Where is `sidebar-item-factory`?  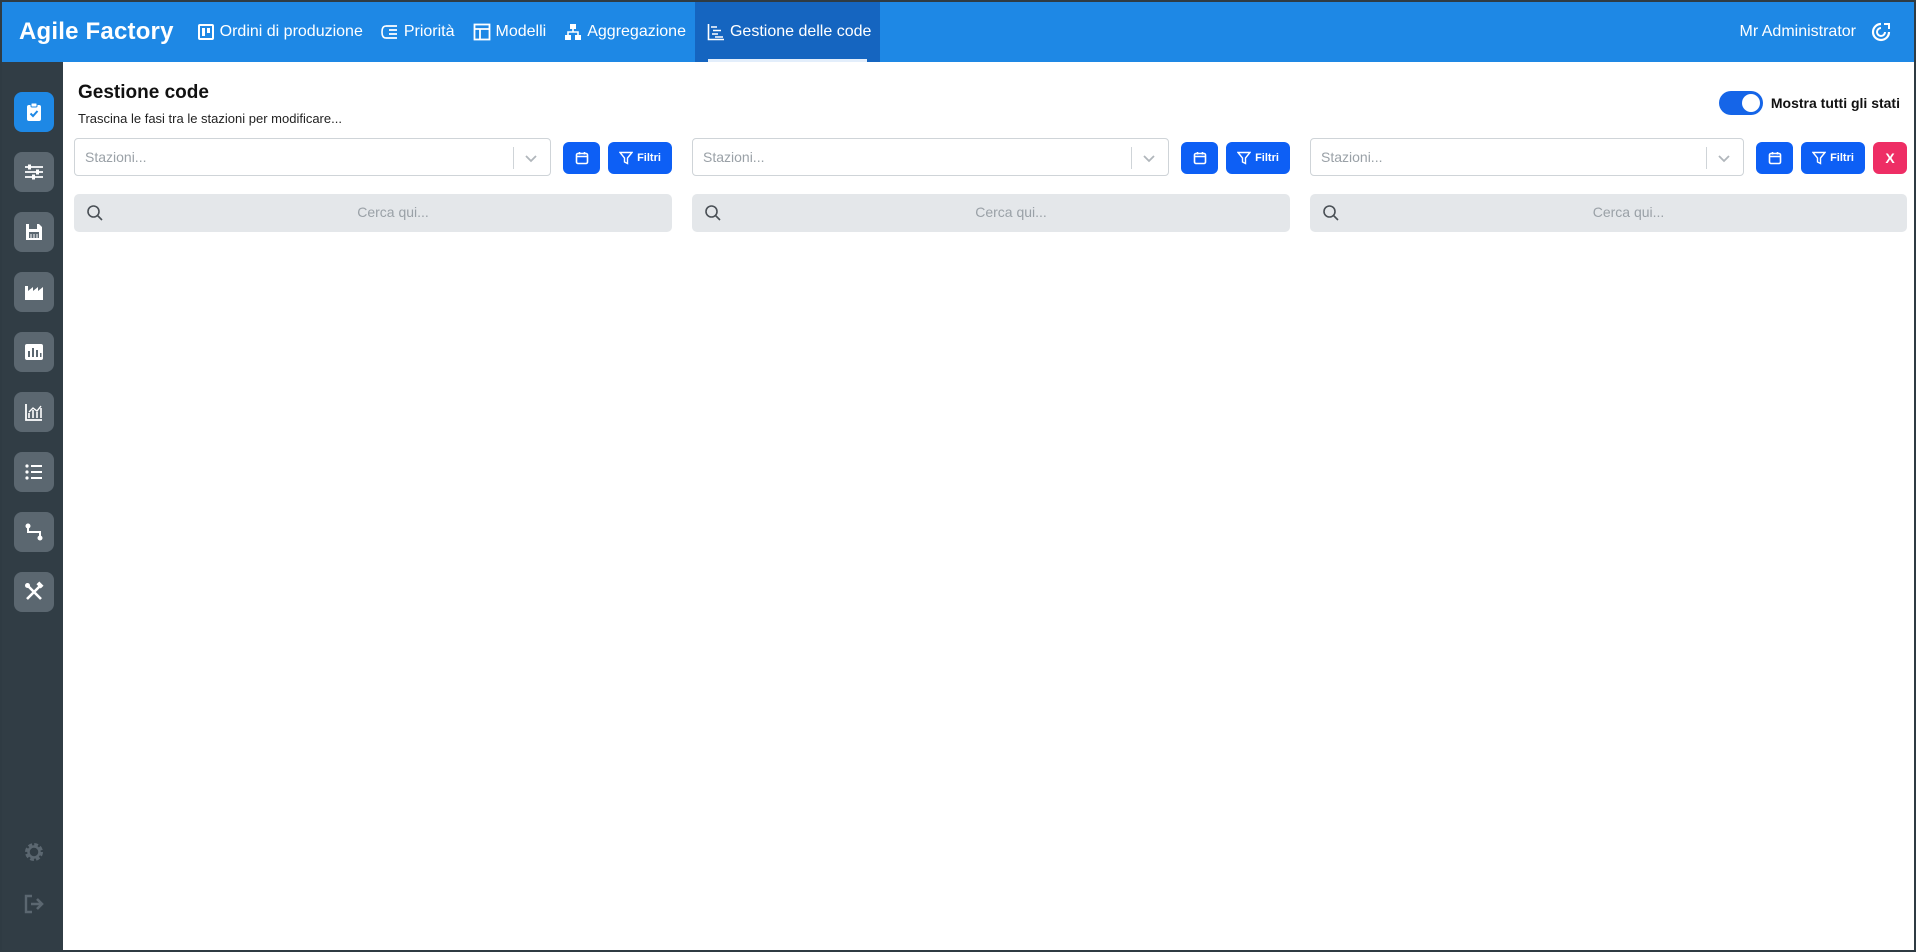
sidebar-item-factory is located at coordinates (34, 292).